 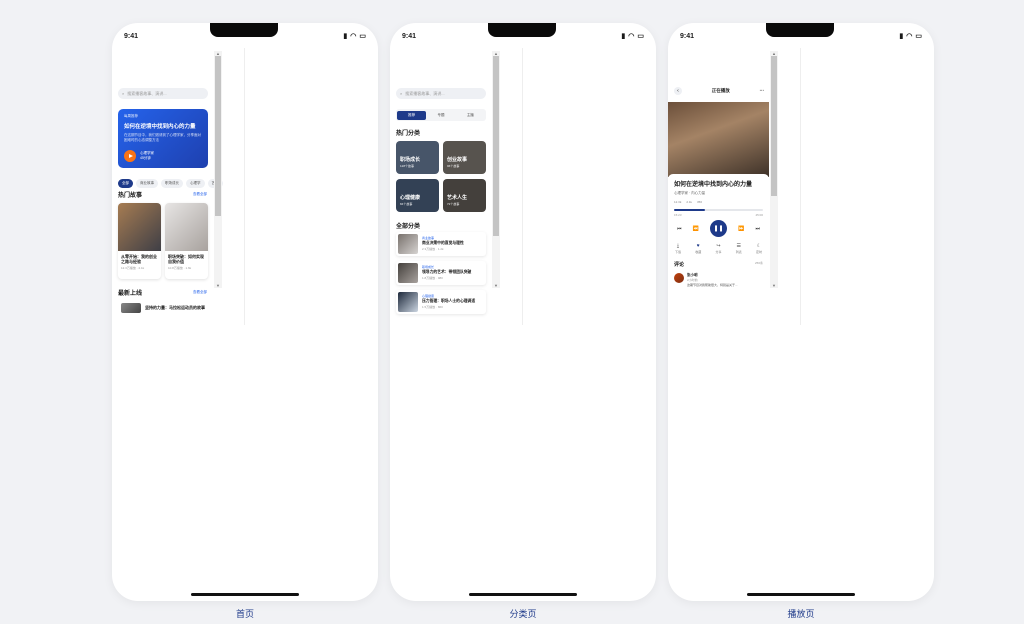 What do you see at coordinates (362, 36) in the screenshot?
I see `battery-icon: ▭` at bounding box center [362, 36].